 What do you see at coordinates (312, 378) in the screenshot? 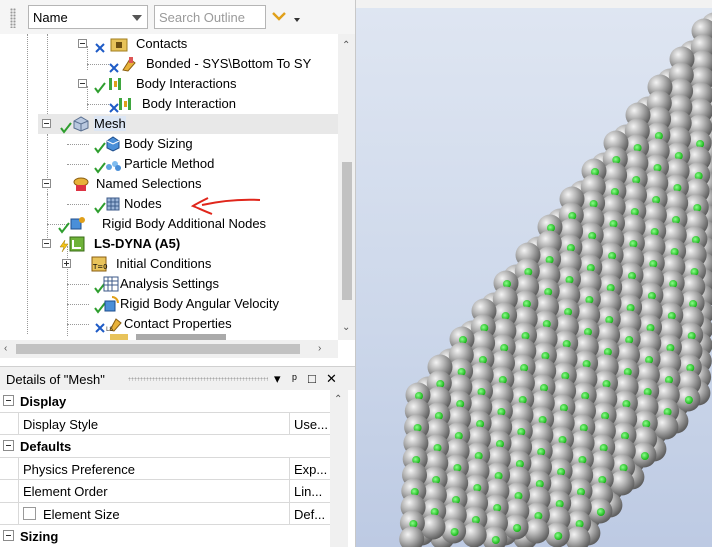
I see `maximize-icon: □` at bounding box center [312, 378].